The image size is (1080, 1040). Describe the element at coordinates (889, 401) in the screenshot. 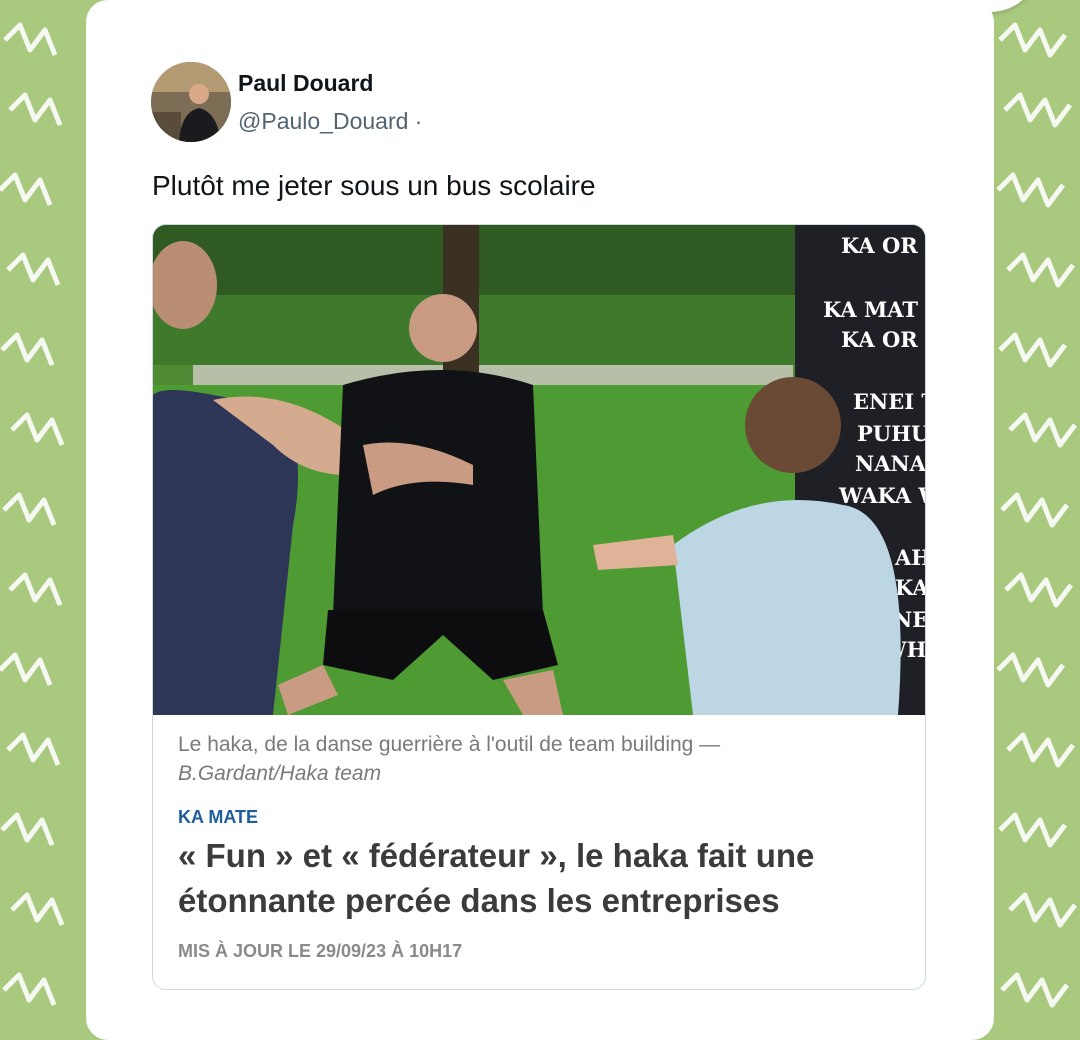

I see `sign-line: ENEI T` at that location.